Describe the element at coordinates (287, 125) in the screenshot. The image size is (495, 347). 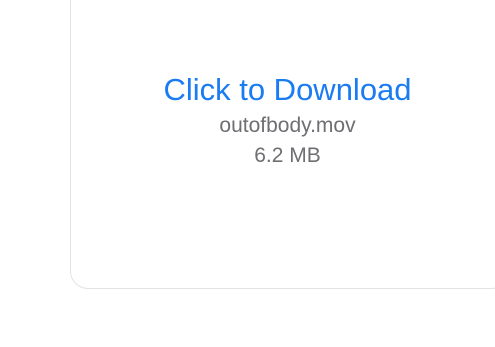
I see `file-name: outofbody.mov` at that location.